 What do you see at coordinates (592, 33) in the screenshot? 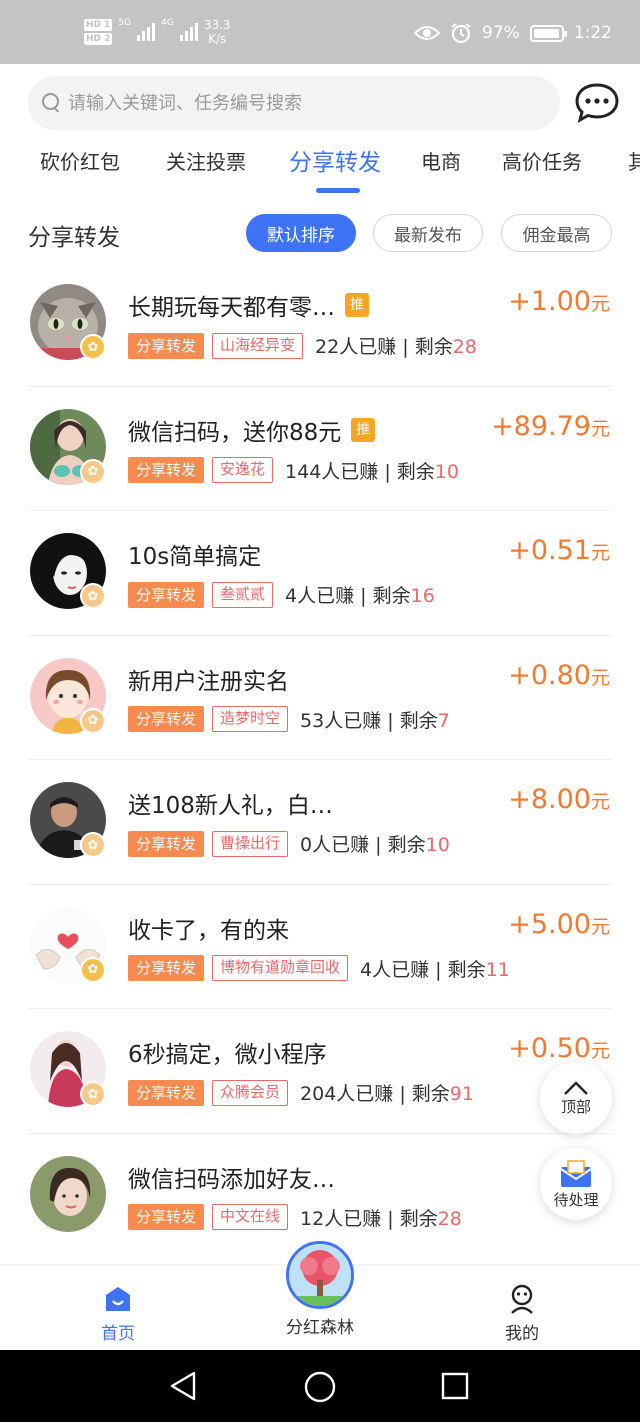
I see `clock: 1:22` at bounding box center [592, 33].